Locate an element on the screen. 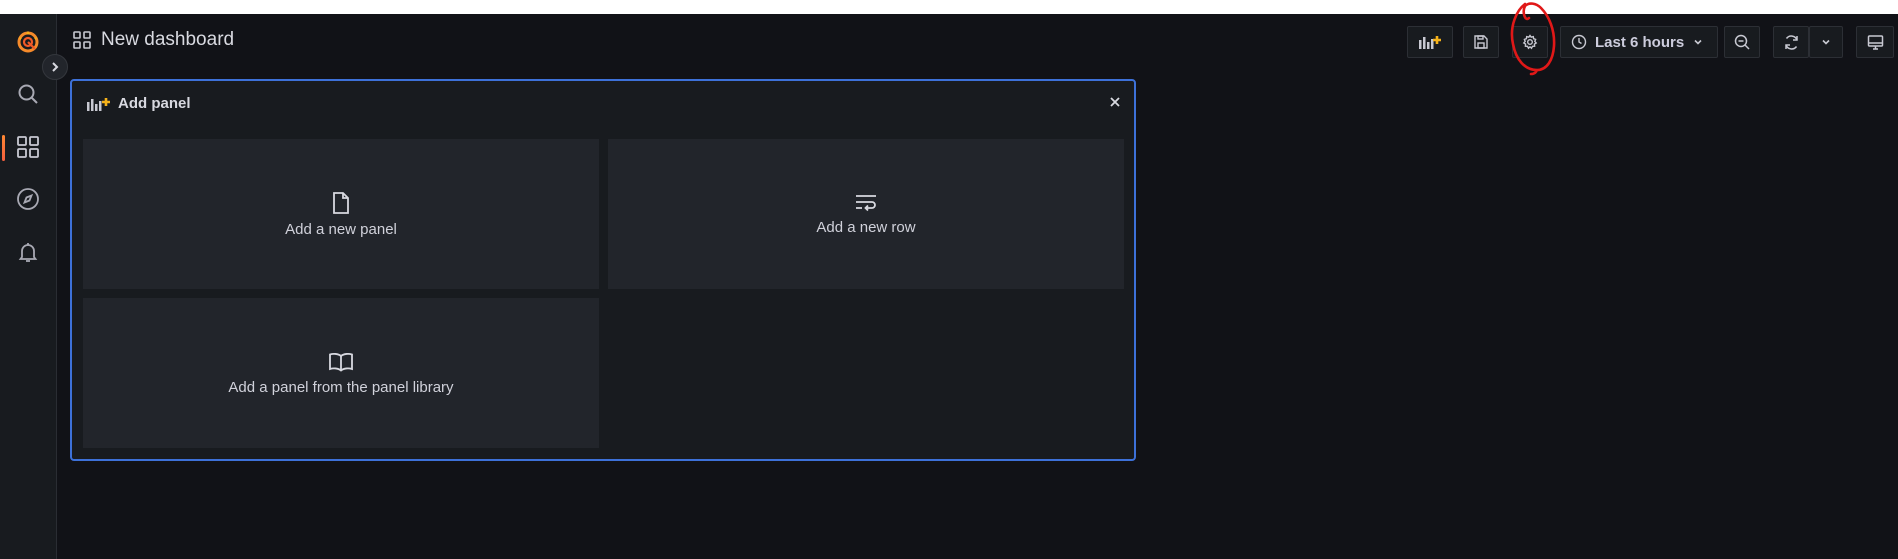  widget-title: Add panel is located at coordinates (154, 103).